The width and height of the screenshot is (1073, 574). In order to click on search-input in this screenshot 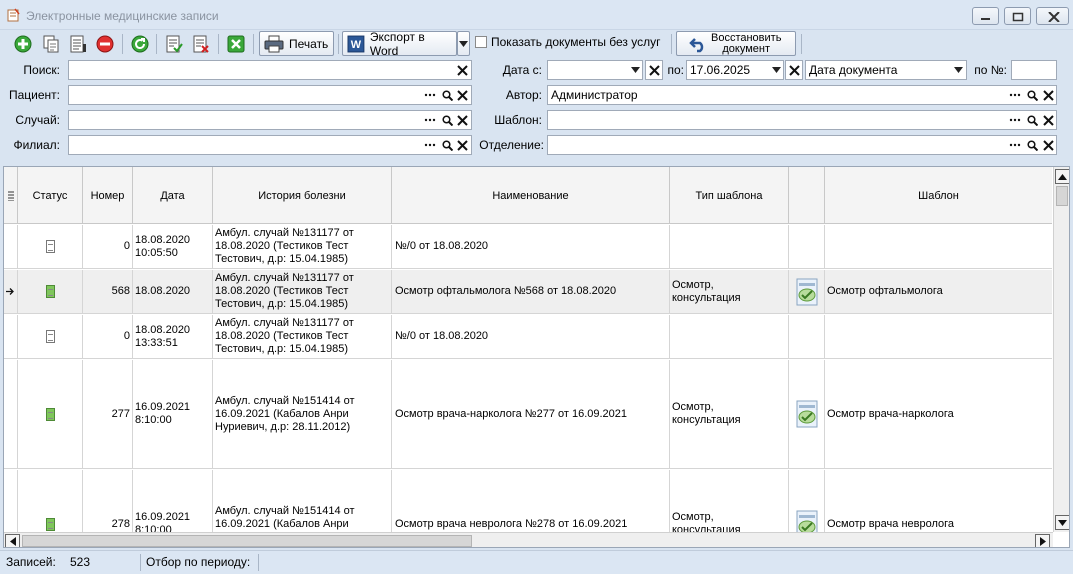, I will do `click(270, 70)`.